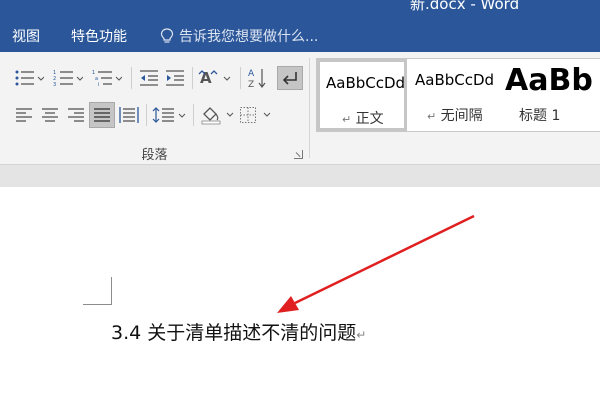  What do you see at coordinates (167, 35) in the screenshot?
I see `lightbulb-icon` at bounding box center [167, 35].